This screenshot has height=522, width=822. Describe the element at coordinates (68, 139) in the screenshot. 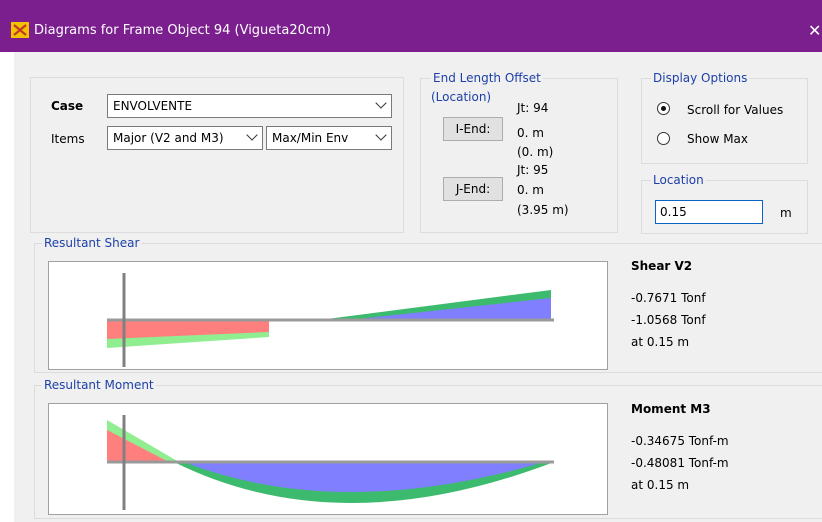

I see `items-label: Items` at that location.